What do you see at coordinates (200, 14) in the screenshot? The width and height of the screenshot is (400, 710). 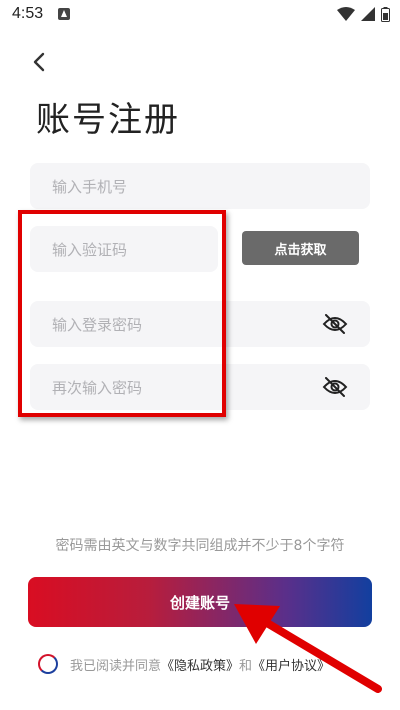 I see `status-bar: 4:53` at bounding box center [200, 14].